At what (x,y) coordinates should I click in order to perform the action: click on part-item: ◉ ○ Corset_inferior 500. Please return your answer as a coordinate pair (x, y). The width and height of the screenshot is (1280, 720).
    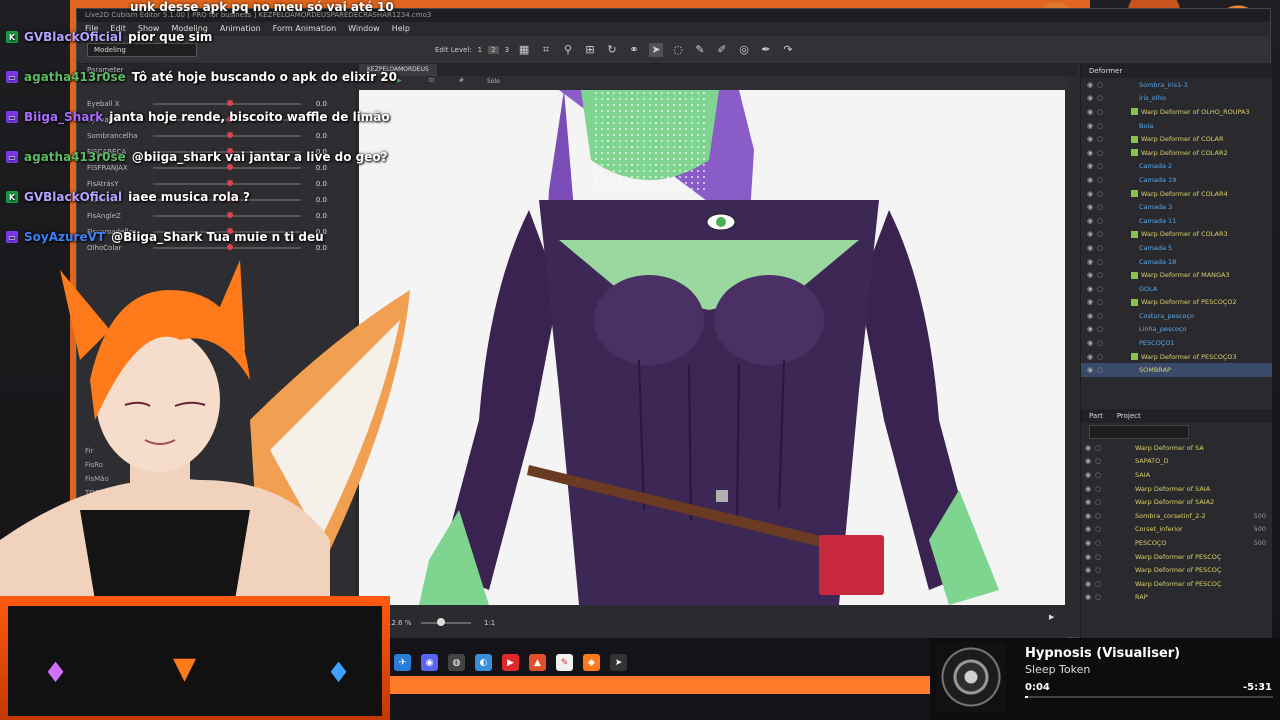
    Looking at the image, I should click on (1176, 530).